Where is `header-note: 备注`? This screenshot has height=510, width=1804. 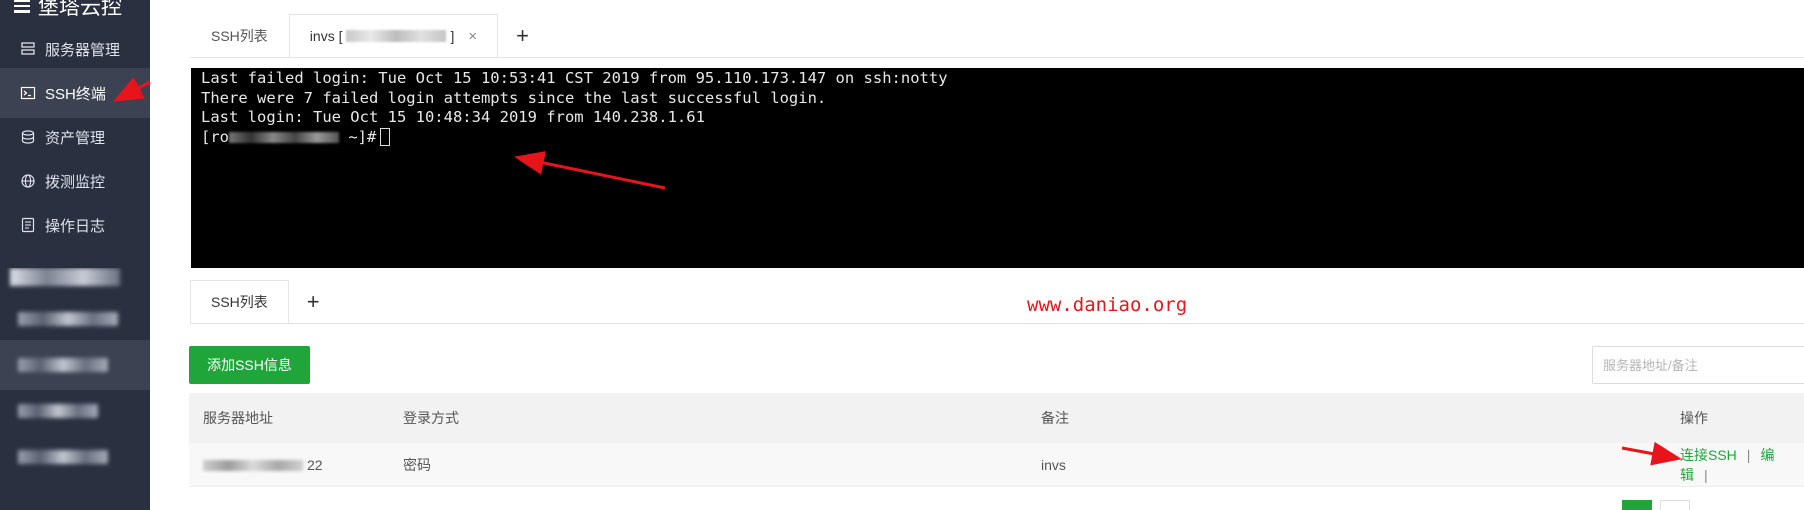
header-note: 备注 is located at coordinates (1055, 418).